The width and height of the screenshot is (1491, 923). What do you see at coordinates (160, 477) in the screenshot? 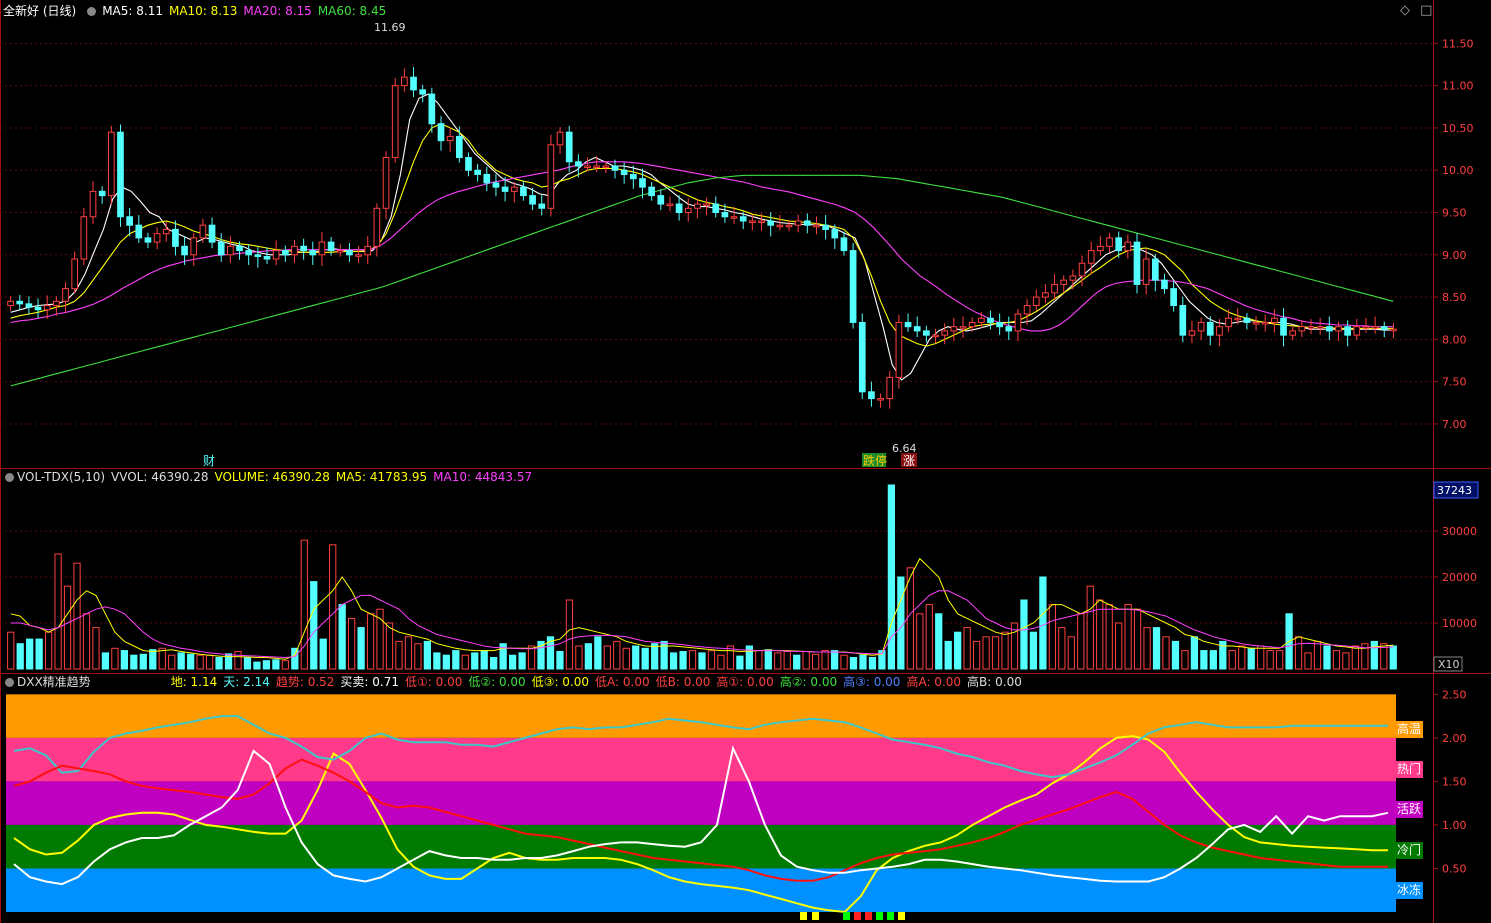
I see `vvol-value: VVOL: 46390.28` at bounding box center [160, 477].